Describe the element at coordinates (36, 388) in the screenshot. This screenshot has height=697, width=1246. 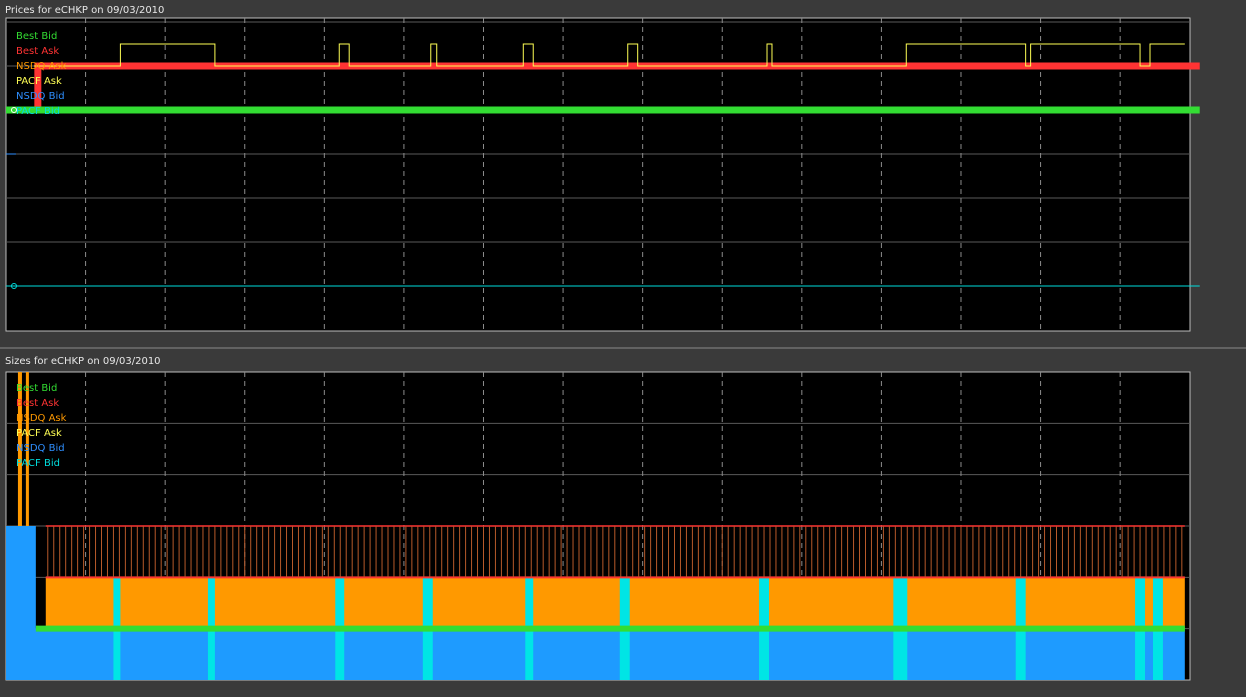
I see `size-legend-entry: Best Bid` at that location.